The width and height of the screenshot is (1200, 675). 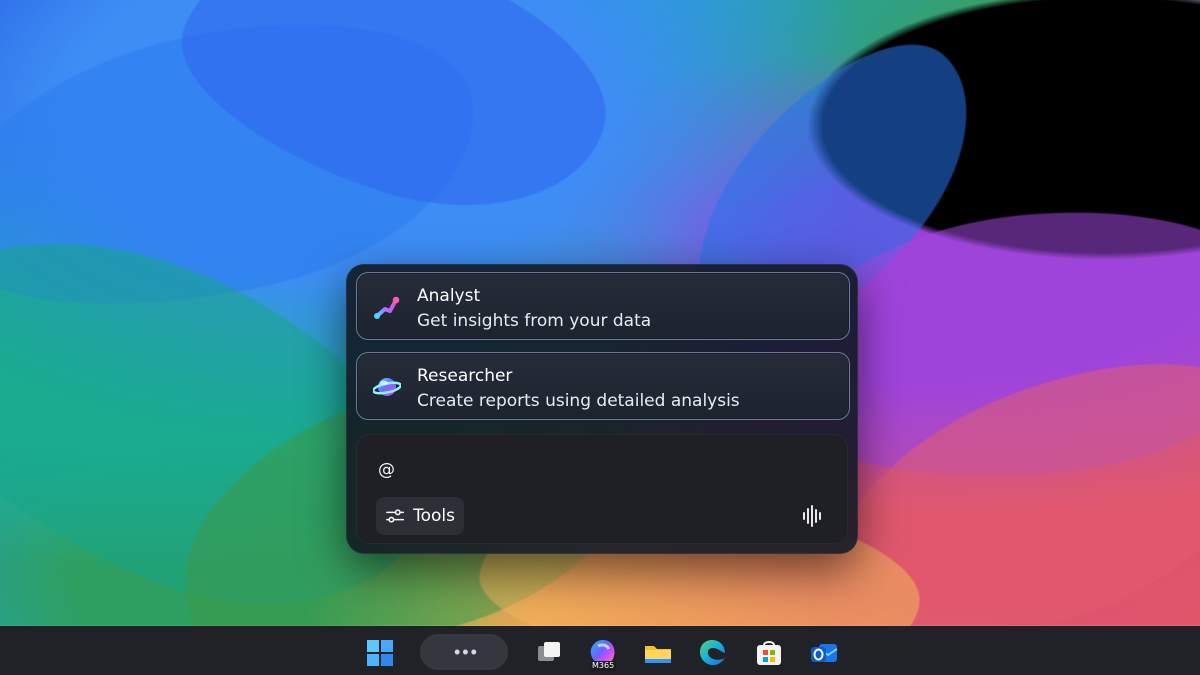 I want to click on tools-button: Tools, so click(x=420, y=516).